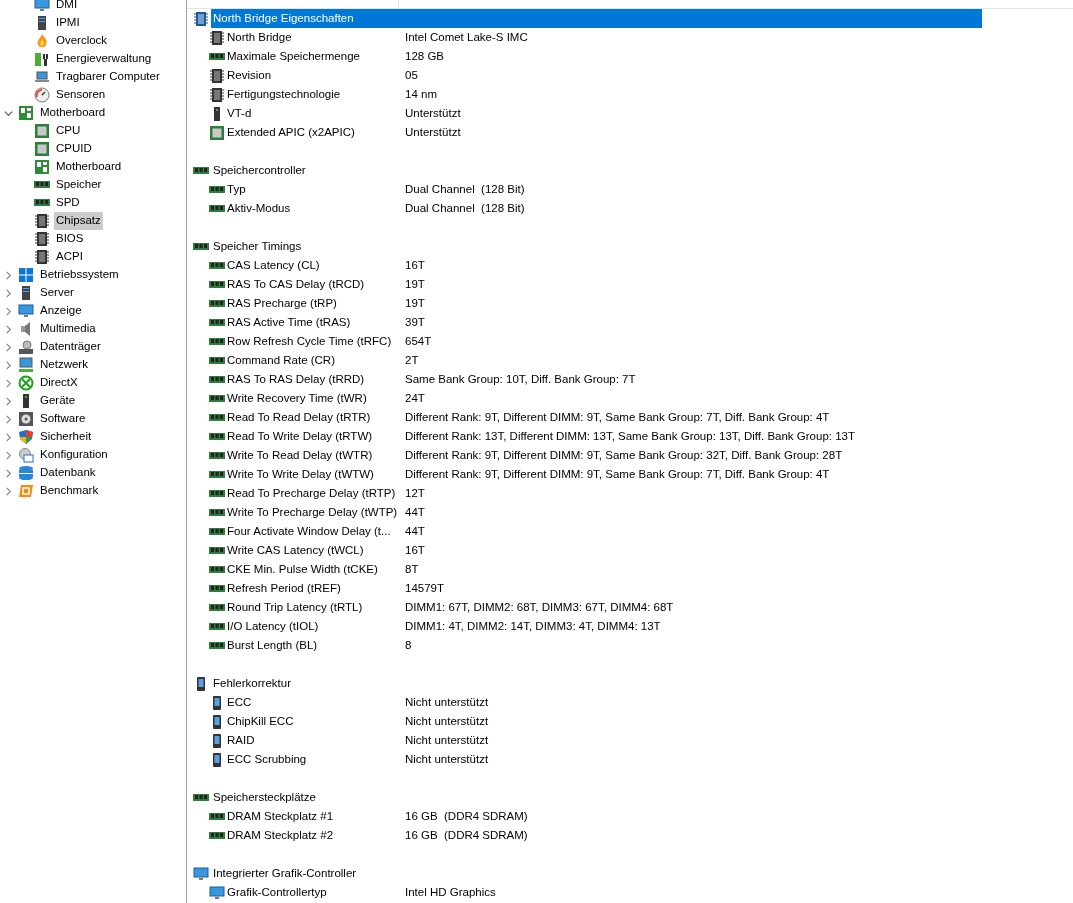  What do you see at coordinates (296, 284) in the screenshot?
I see `property-name: RAS To CAS Delay (tRCD)` at bounding box center [296, 284].